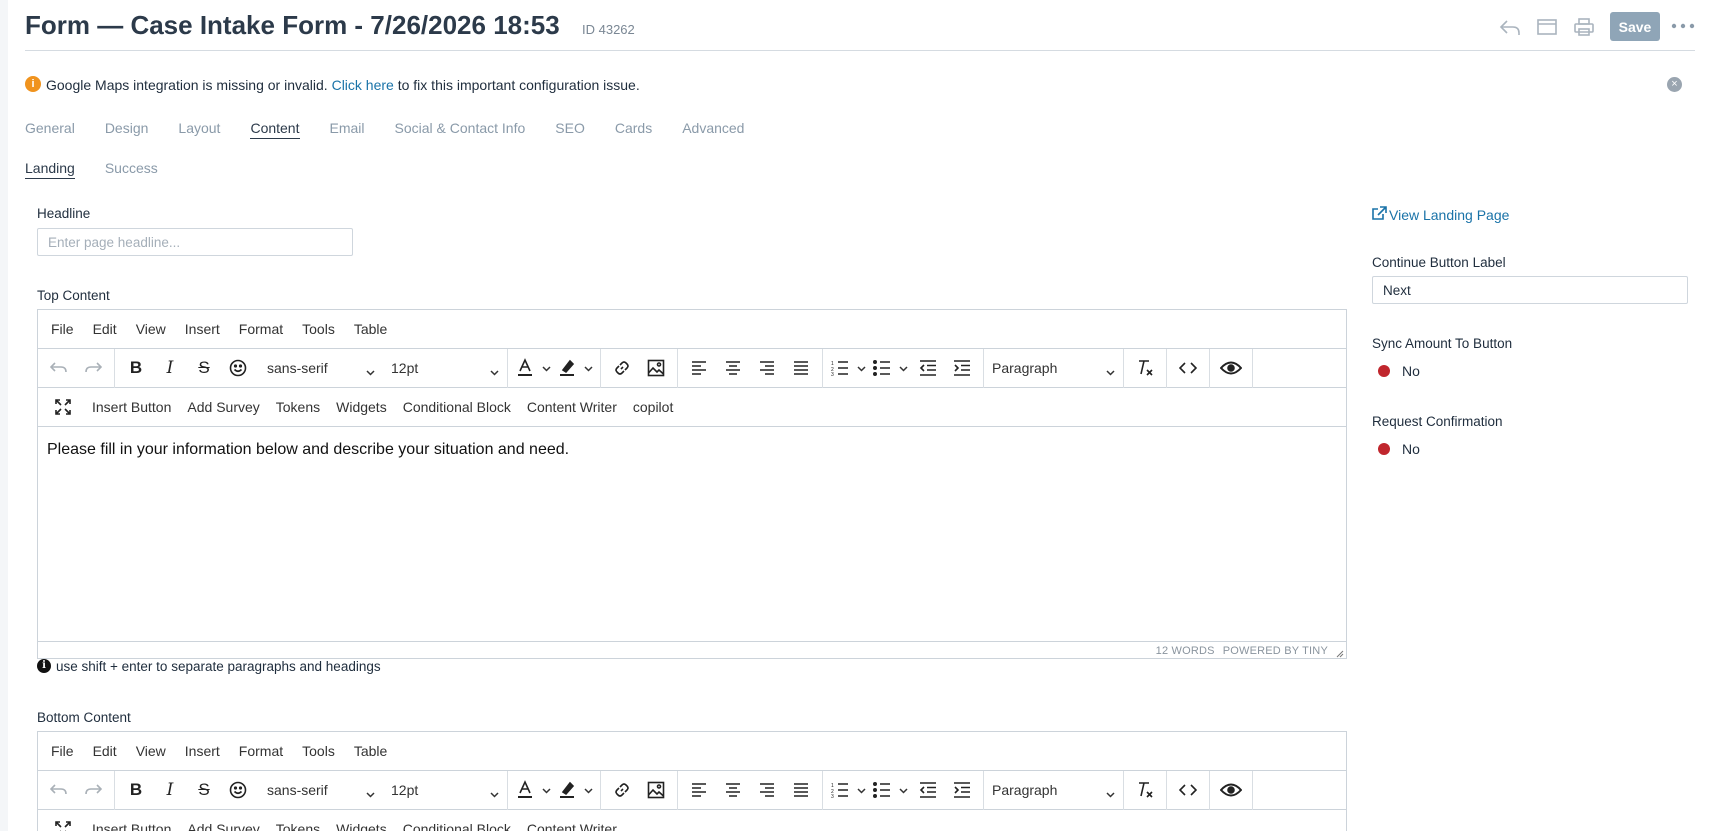 This screenshot has width=1711, height=831. Describe the element at coordinates (1275, 651) in the screenshot. I see `powered-by-tiny: POWERED BY TINY` at that location.